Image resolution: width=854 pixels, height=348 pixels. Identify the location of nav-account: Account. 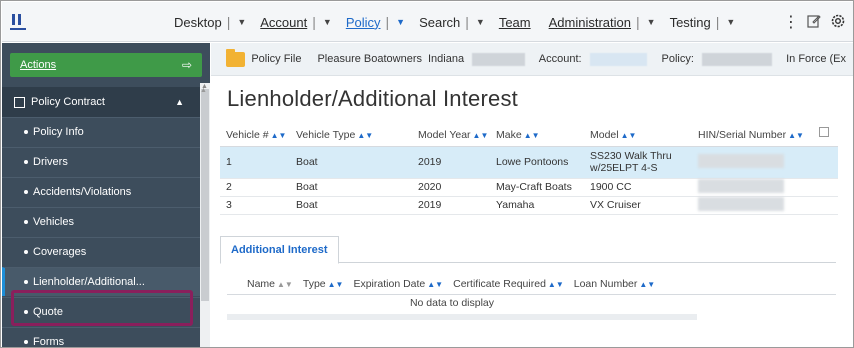
(283, 22).